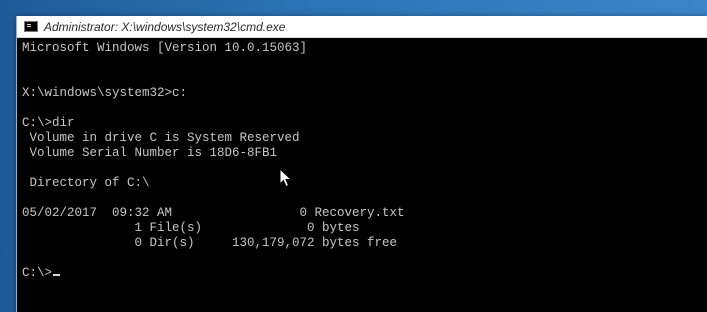 This screenshot has width=707, height=312. I want to click on console-line: 05/02/2017 09:32 AM 0 Recovery.txt, so click(213, 213).